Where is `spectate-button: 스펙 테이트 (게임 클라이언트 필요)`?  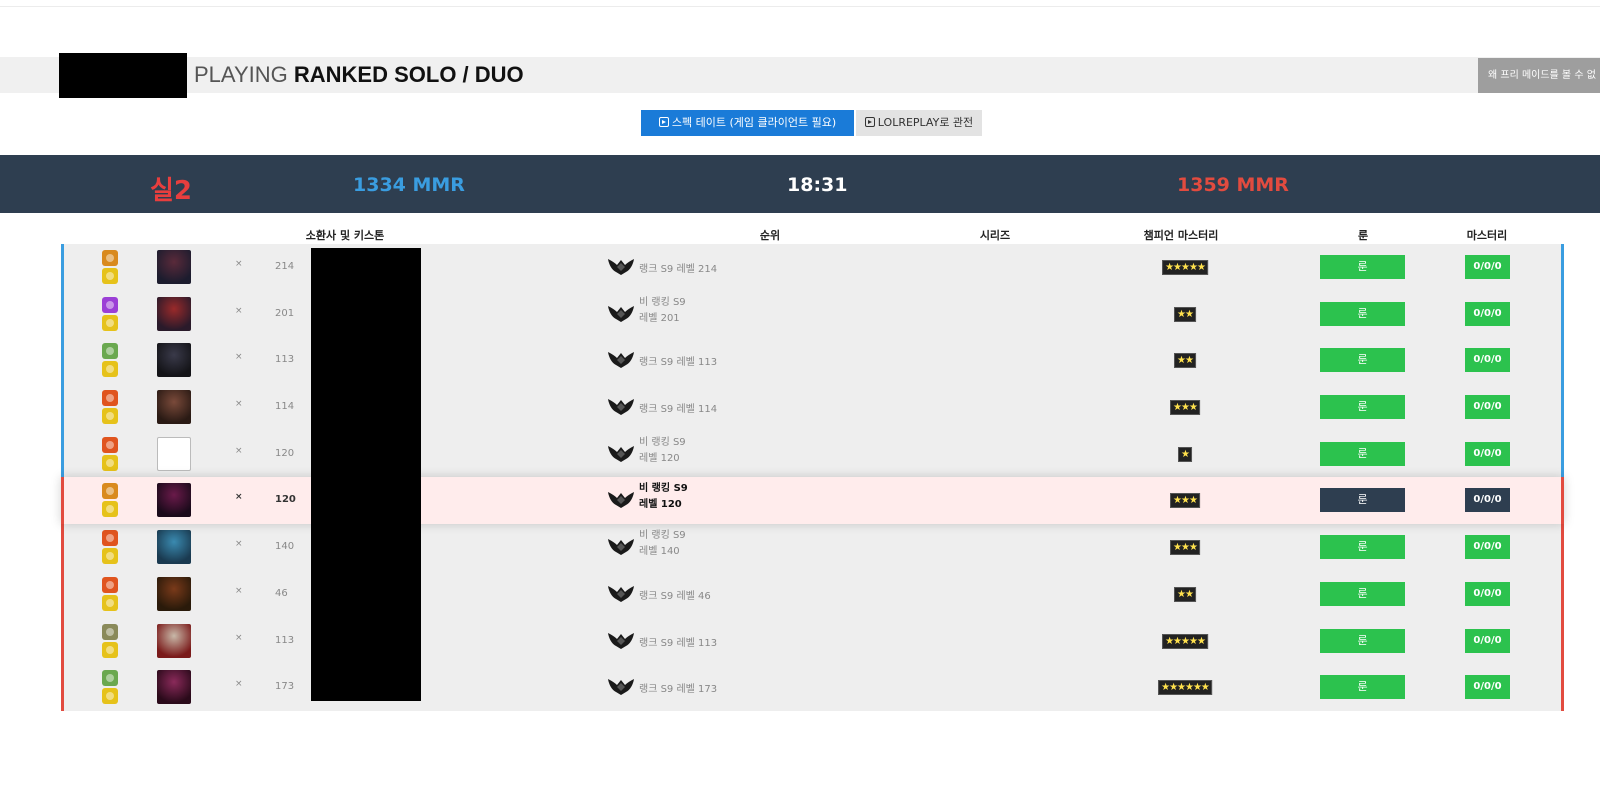 spectate-button: 스펙 테이트 (게임 클라이언트 필요) is located at coordinates (747, 123).